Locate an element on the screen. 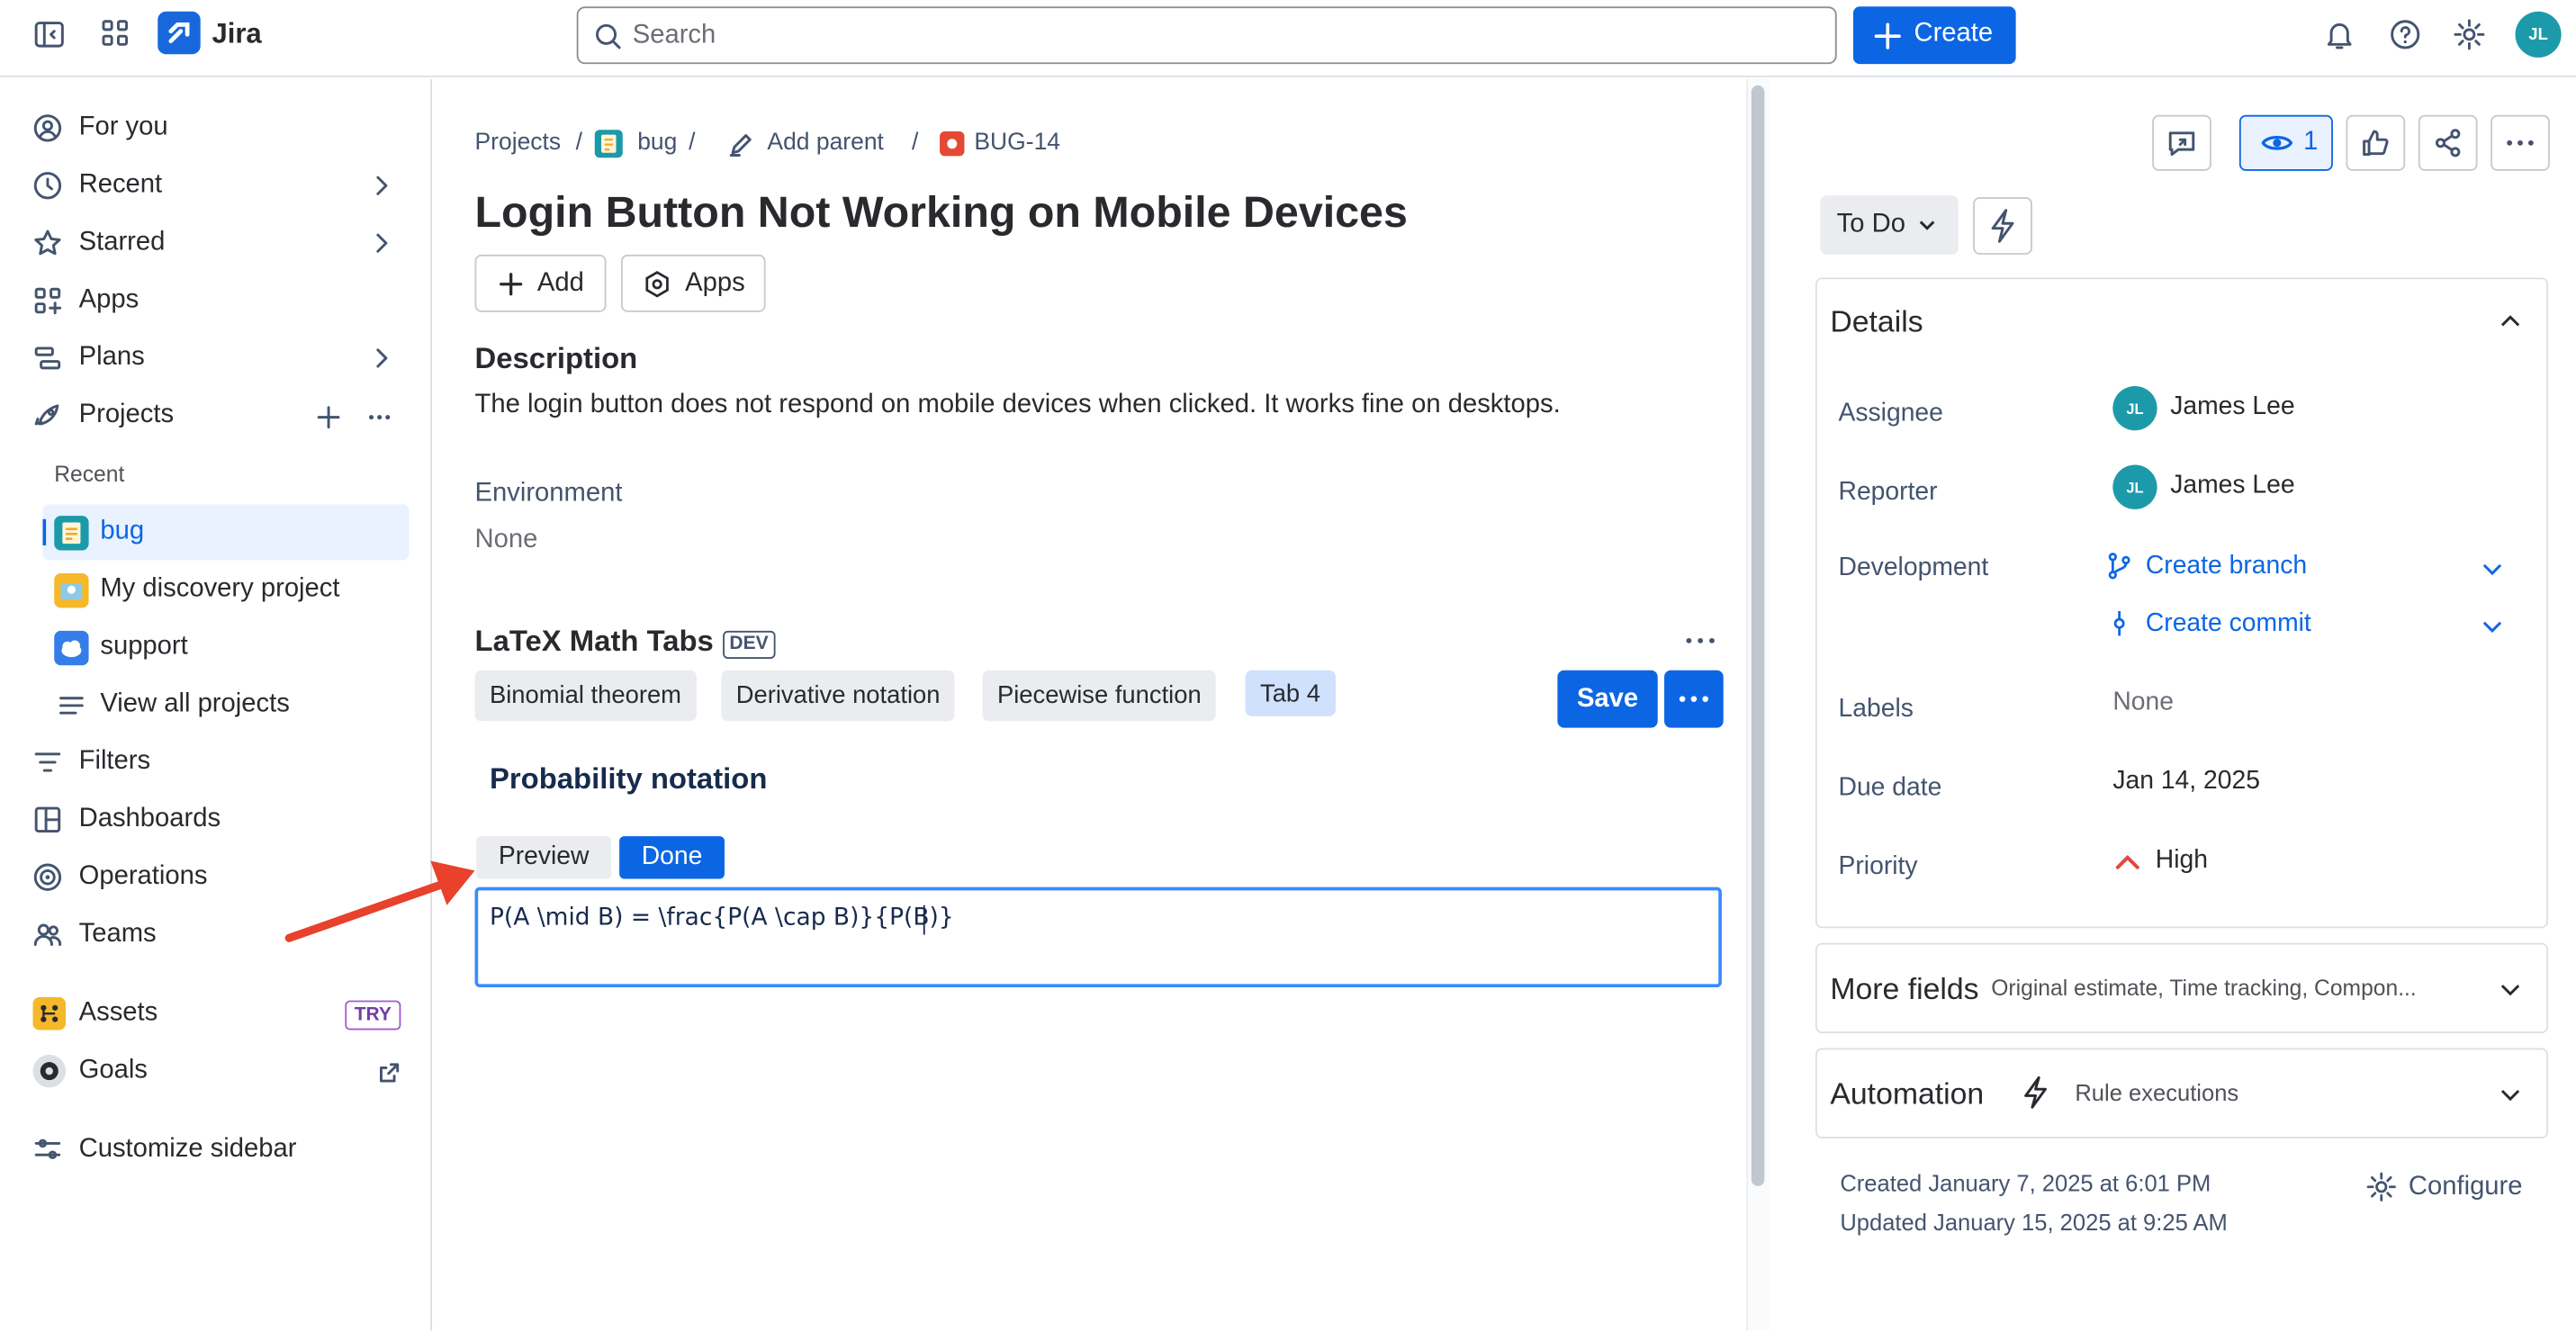  commit-icon is located at coordinates (2119, 624).